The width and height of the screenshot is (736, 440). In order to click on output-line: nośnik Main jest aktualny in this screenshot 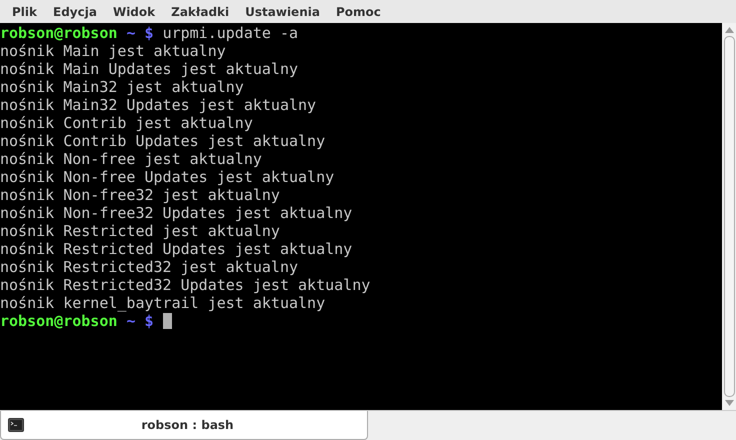, I will do `click(113, 51)`.